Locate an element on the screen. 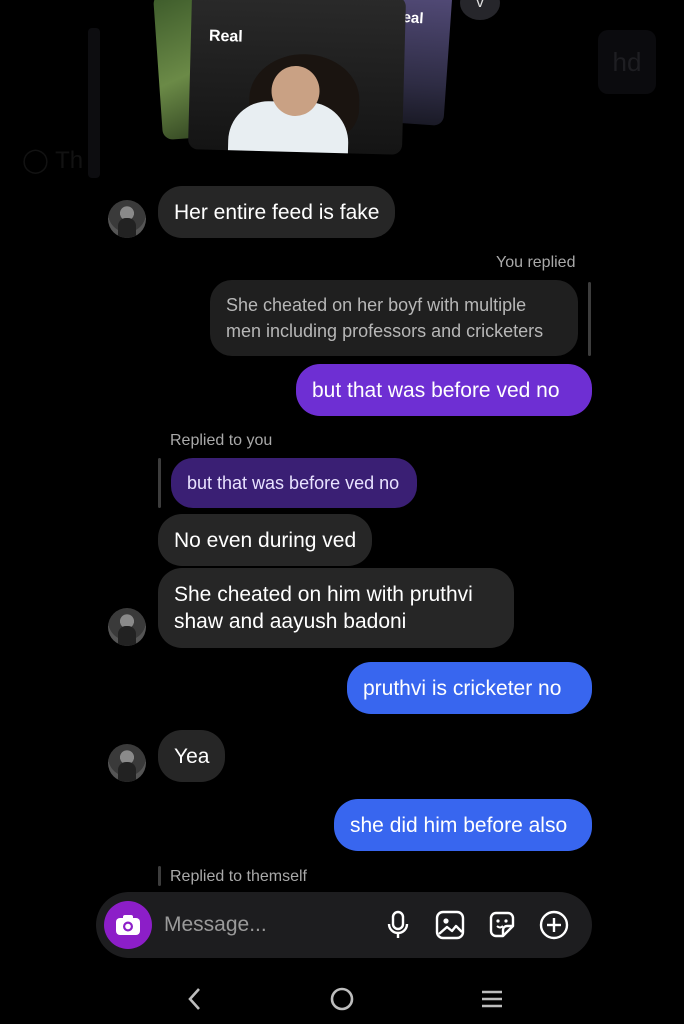  message-text: Yea is located at coordinates (192, 756).